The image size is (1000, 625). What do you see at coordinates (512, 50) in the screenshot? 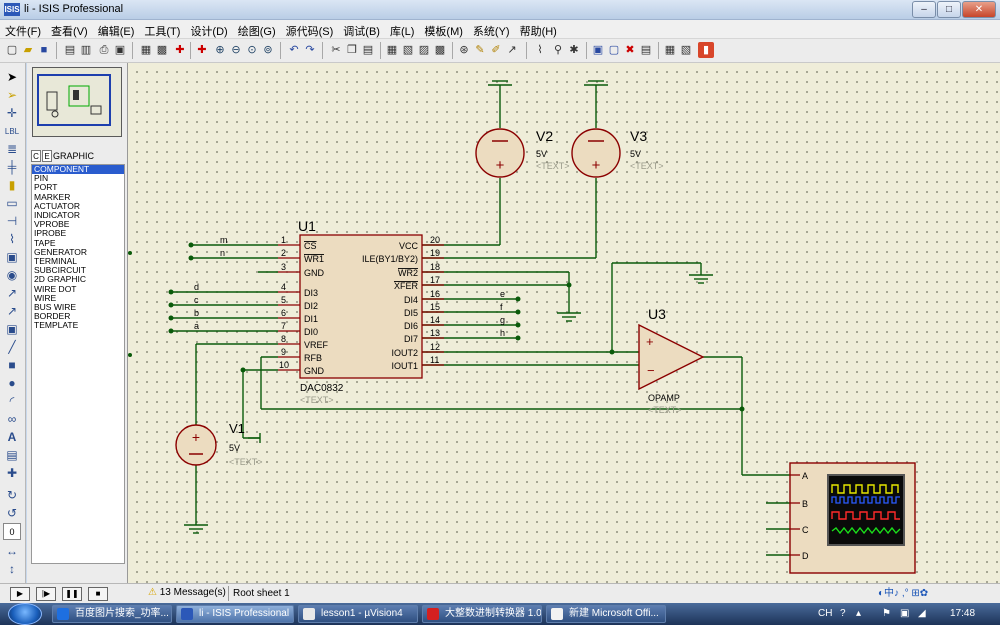
I see `decompose-icon: ↗` at bounding box center [512, 50].